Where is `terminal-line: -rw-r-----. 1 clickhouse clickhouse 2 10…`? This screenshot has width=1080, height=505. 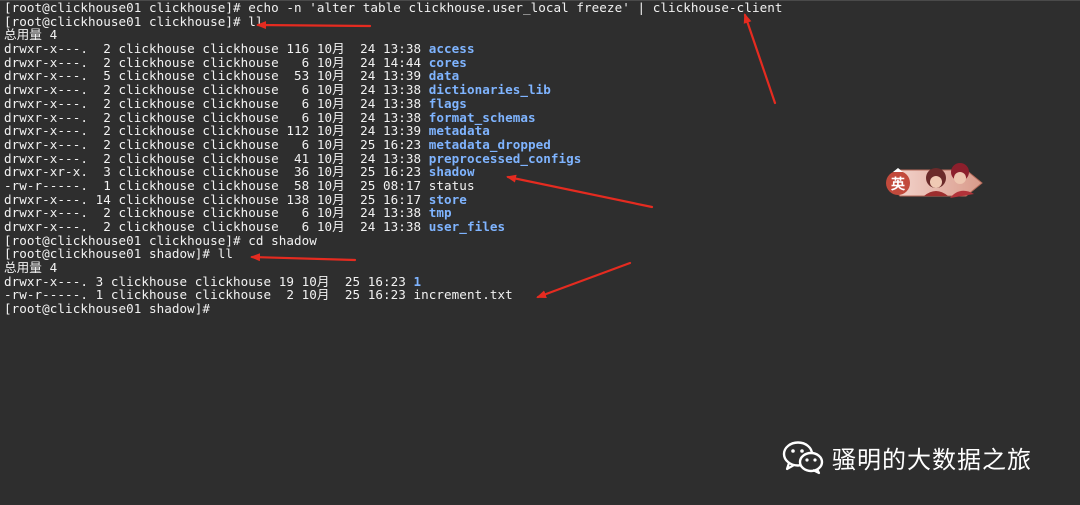 terminal-line: -rw-r-----. 1 clickhouse clickhouse 2 10… is located at coordinates (393, 295).